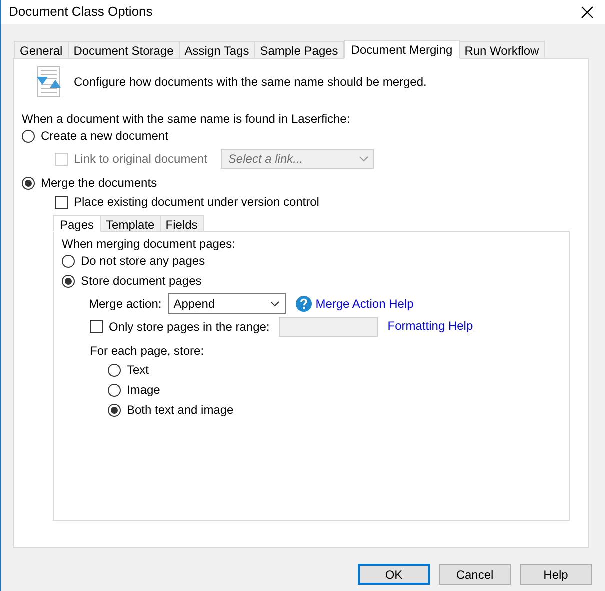  I want to click on merge-icon, so click(49, 82).